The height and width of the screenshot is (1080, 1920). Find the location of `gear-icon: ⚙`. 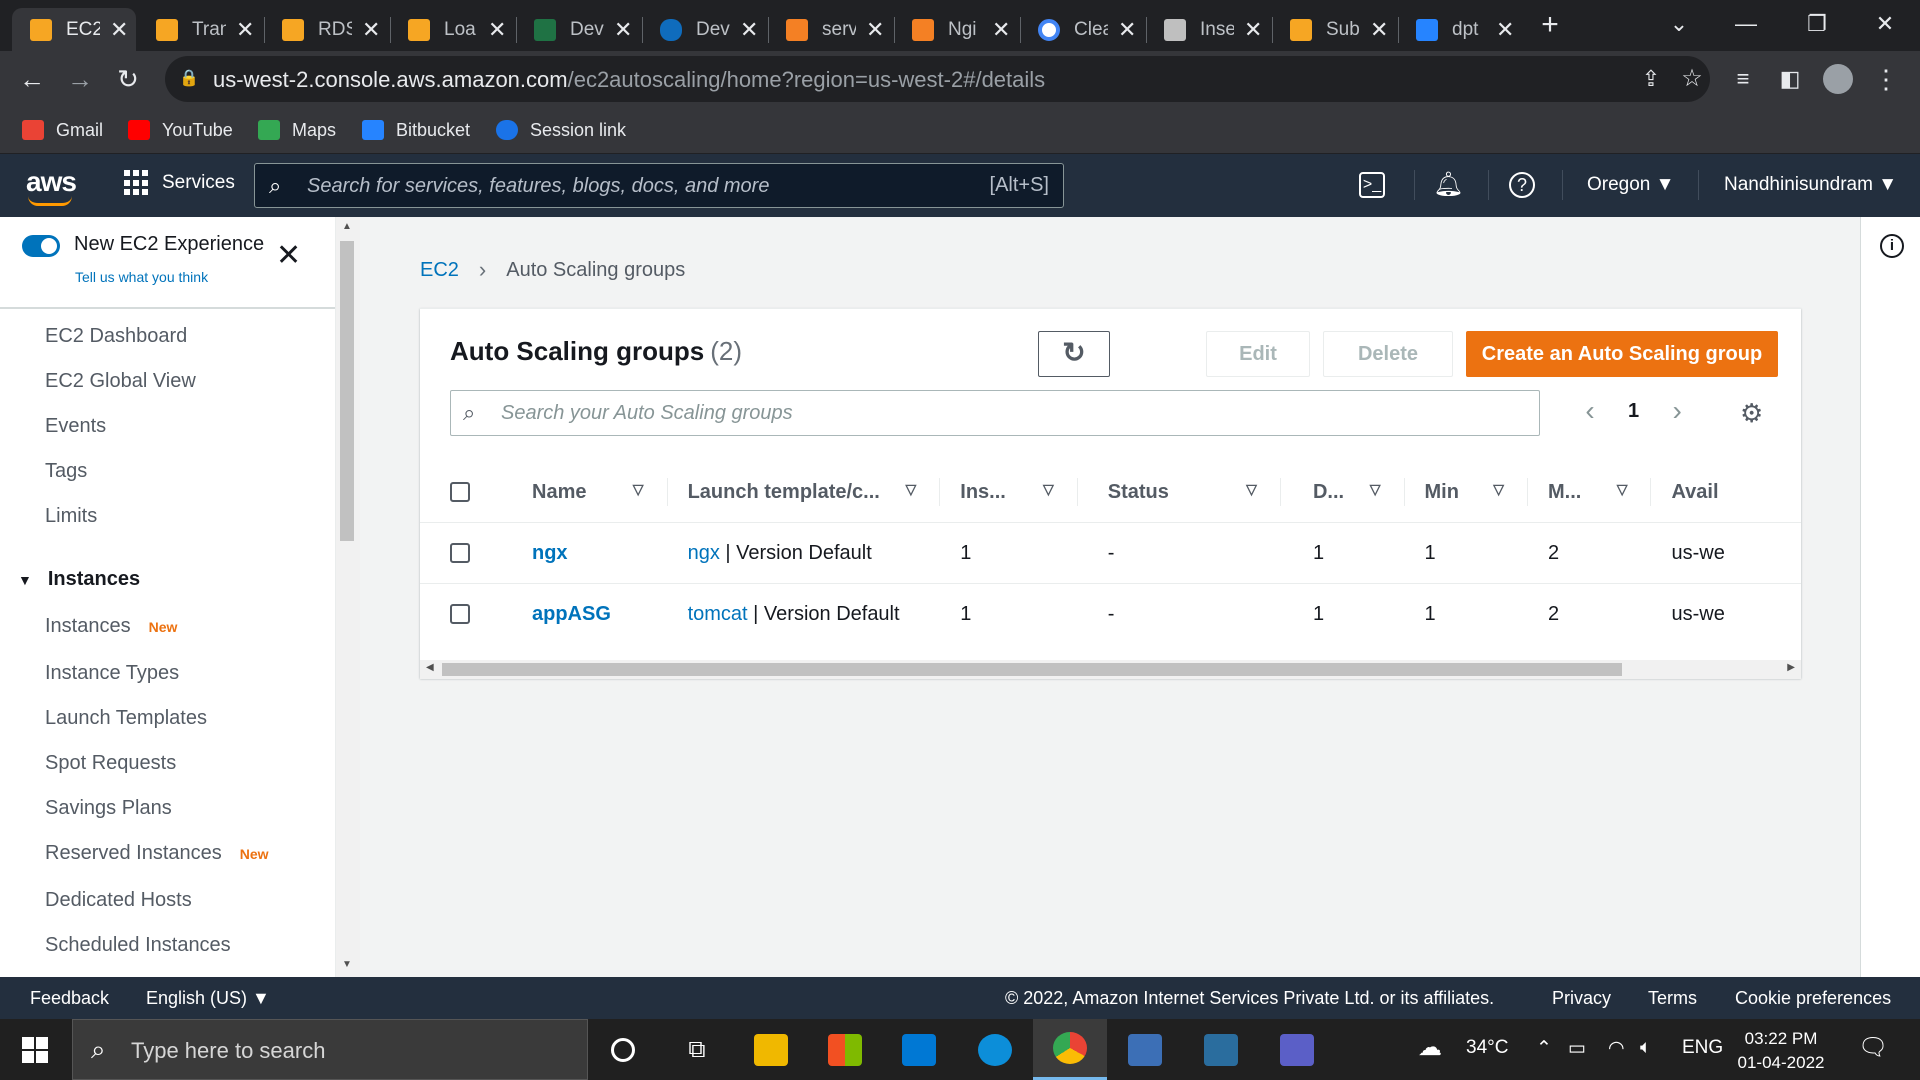

gear-icon: ⚙ is located at coordinates (1751, 413).